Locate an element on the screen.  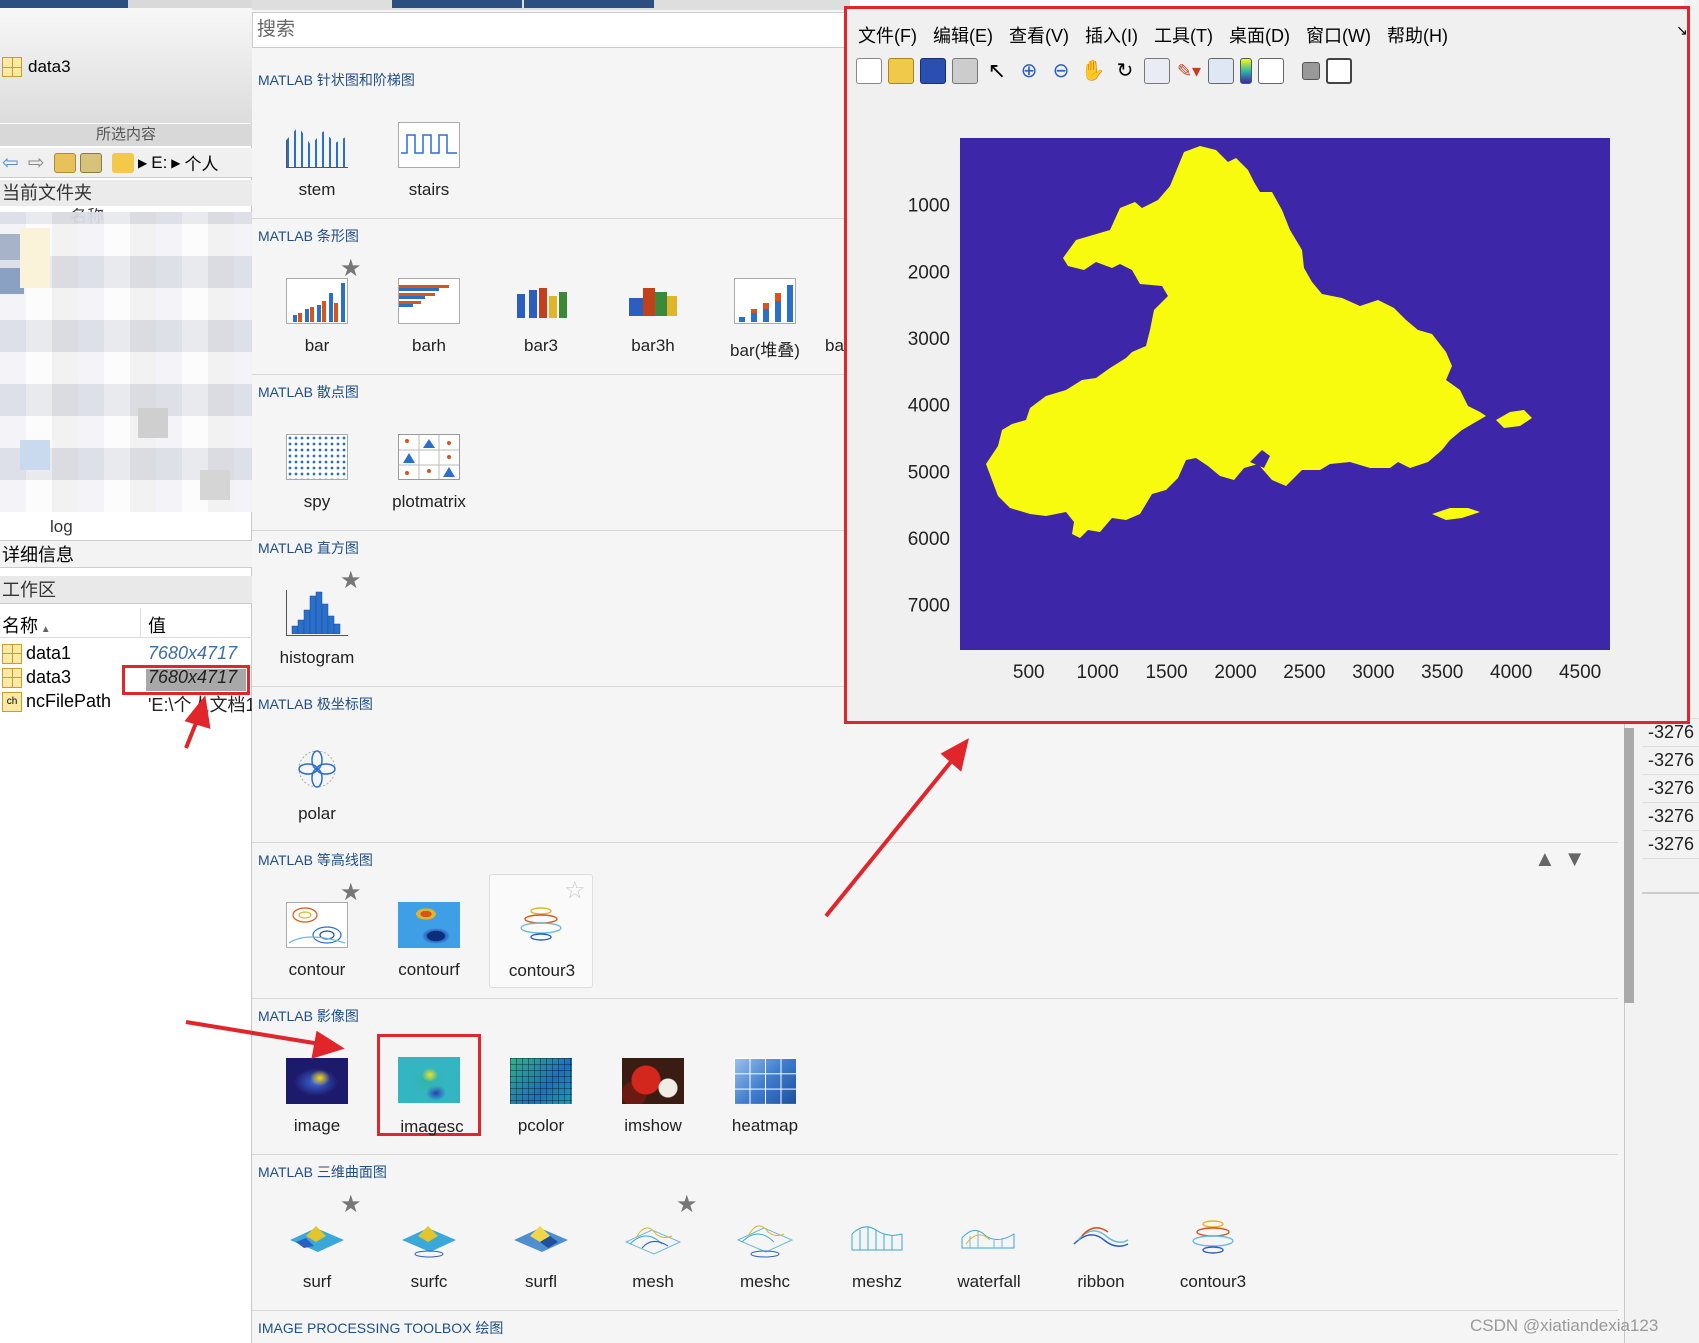
print-icon is located at coordinates (965, 71).